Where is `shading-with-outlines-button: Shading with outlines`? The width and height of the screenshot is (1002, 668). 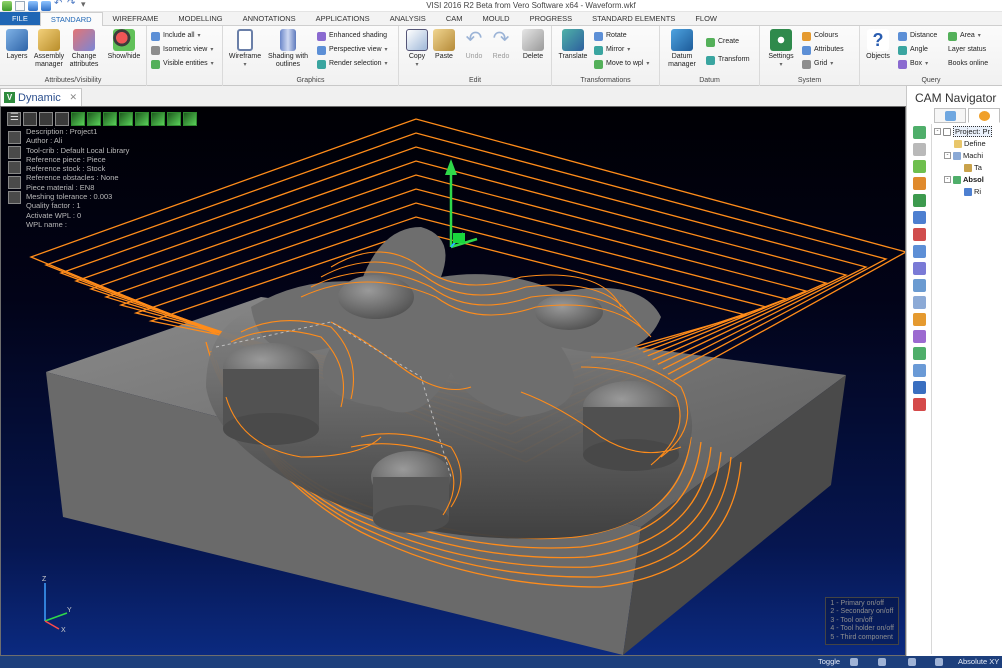 shading-with-outlines-button: Shading with outlines is located at coordinates (288, 49).